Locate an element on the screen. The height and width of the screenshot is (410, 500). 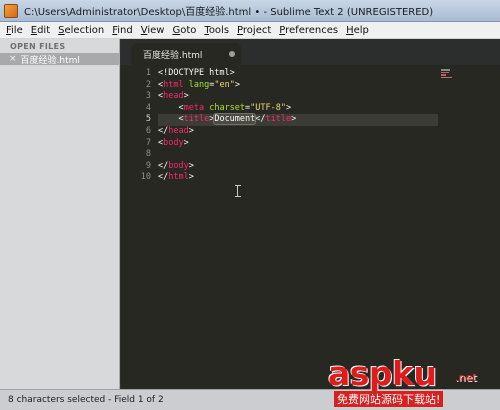
code-line: <meta charset="UTF-8"> is located at coordinates (298, 109).